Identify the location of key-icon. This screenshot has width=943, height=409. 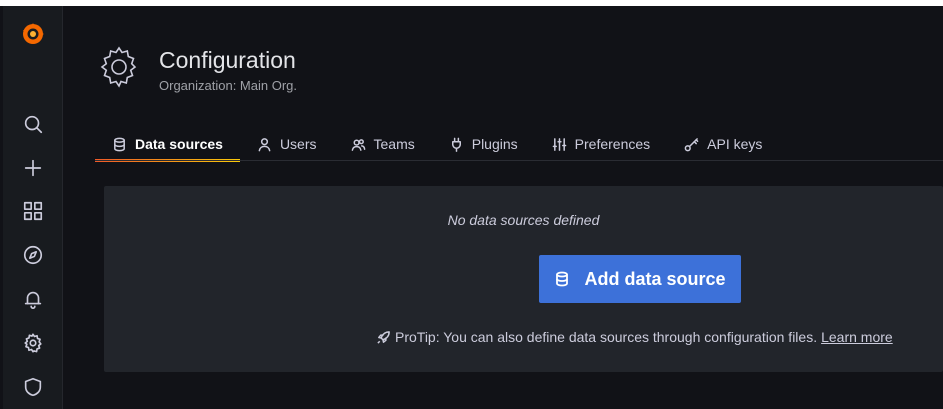
(691, 144).